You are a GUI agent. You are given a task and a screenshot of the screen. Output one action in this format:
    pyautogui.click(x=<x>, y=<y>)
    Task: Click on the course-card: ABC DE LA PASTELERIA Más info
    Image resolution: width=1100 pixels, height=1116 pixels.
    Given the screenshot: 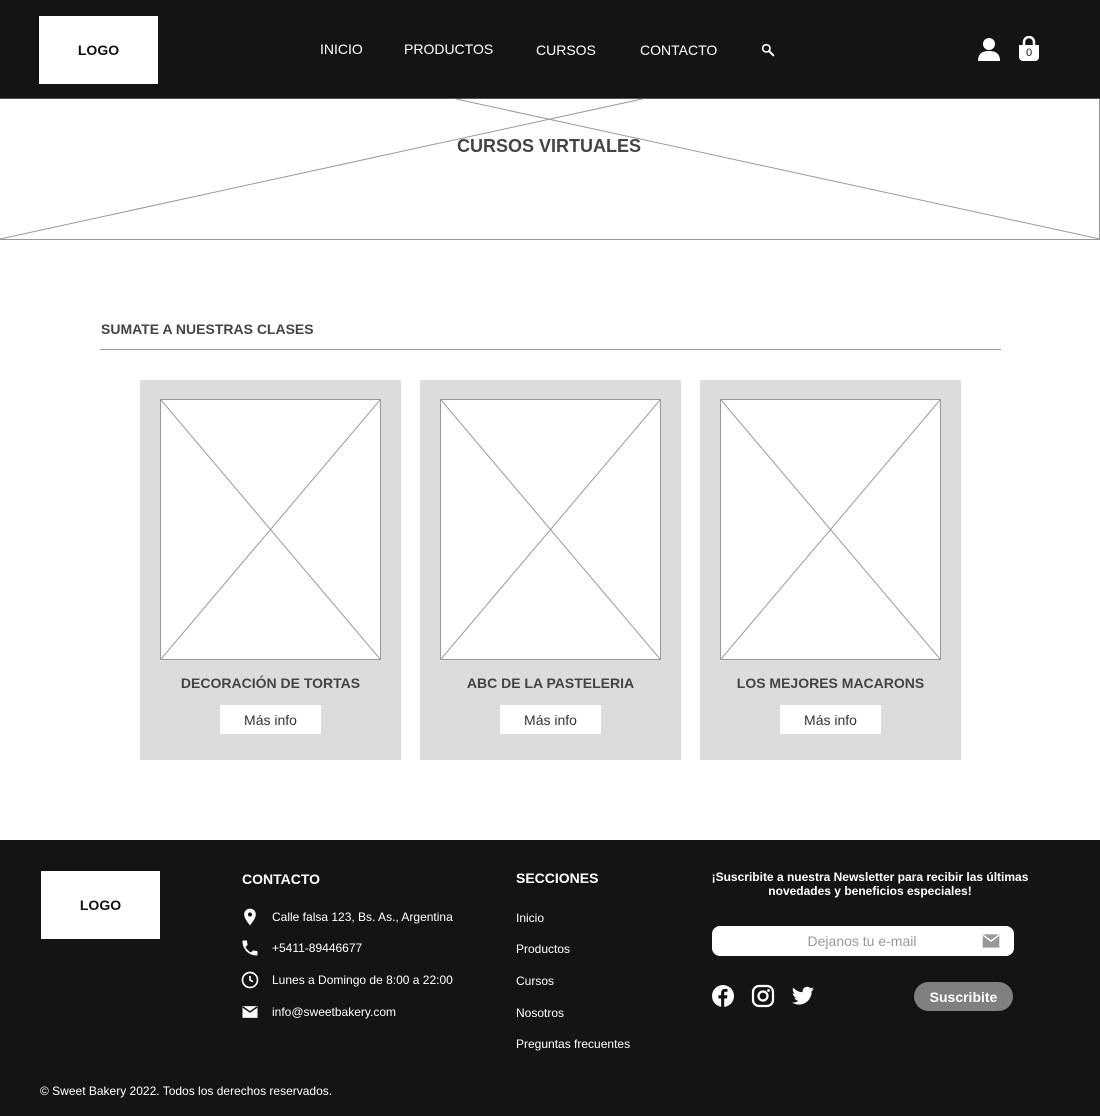 What is the action you would take?
    pyautogui.click(x=550, y=570)
    